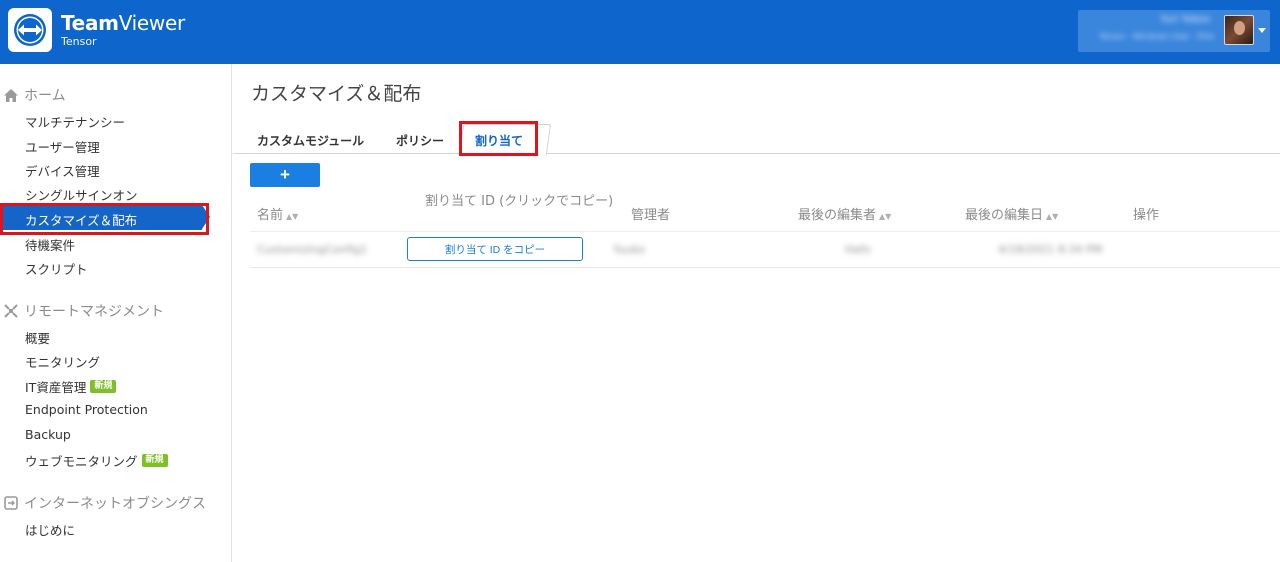 The image size is (1280, 562). What do you see at coordinates (495, 249) in the screenshot?
I see `copy-assignment-id-button: 割り当て ID をコピー` at bounding box center [495, 249].